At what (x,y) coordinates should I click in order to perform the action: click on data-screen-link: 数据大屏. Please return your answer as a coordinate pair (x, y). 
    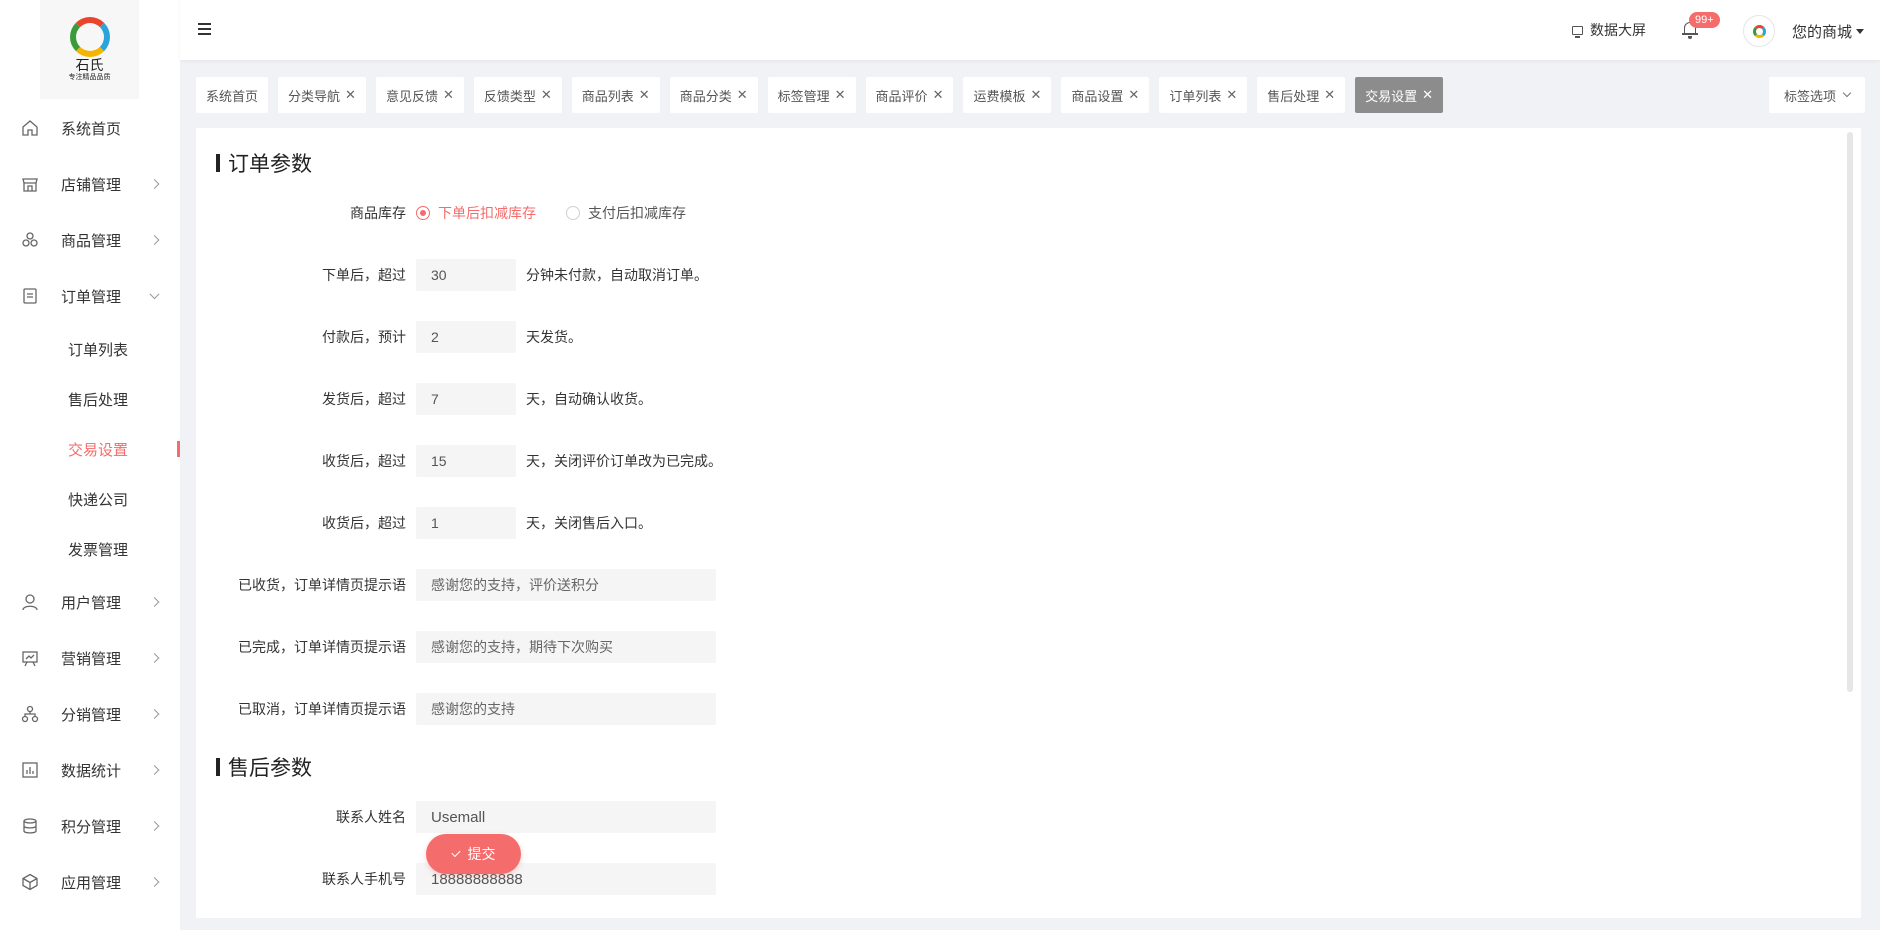
    Looking at the image, I should click on (1609, 30).